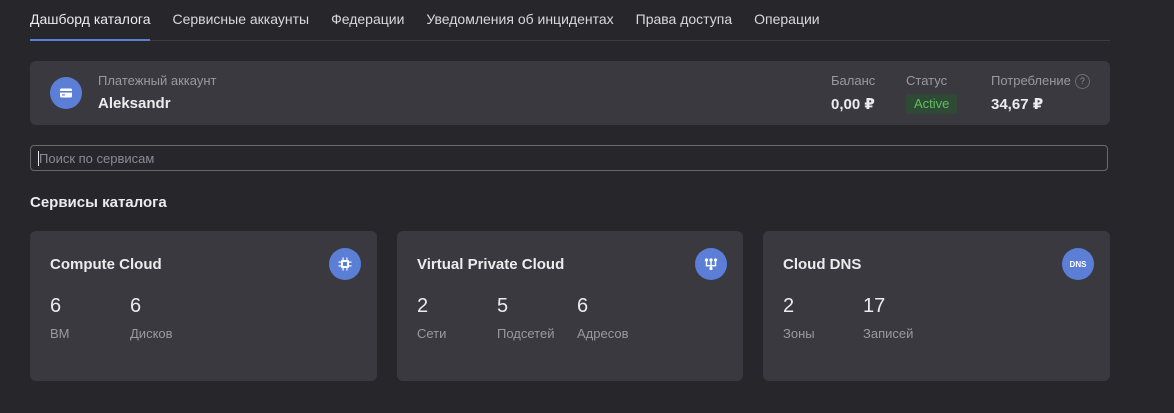  What do you see at coordinates (431, 318) in the screenshot?
I see `metric-networks: 2 Сети` at bounding box center [431, 318].